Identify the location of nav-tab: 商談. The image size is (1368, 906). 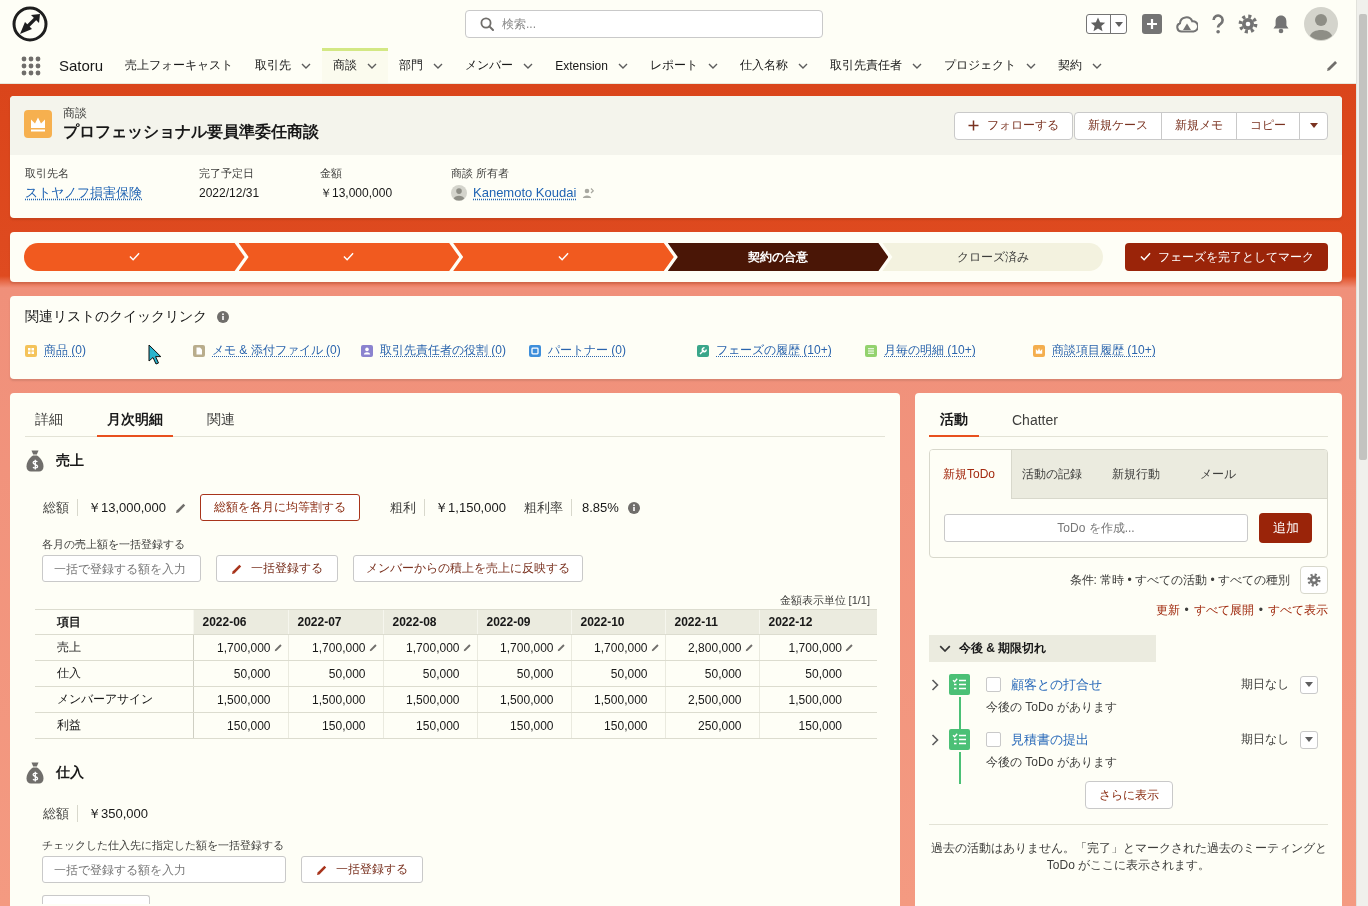
(355, 65).